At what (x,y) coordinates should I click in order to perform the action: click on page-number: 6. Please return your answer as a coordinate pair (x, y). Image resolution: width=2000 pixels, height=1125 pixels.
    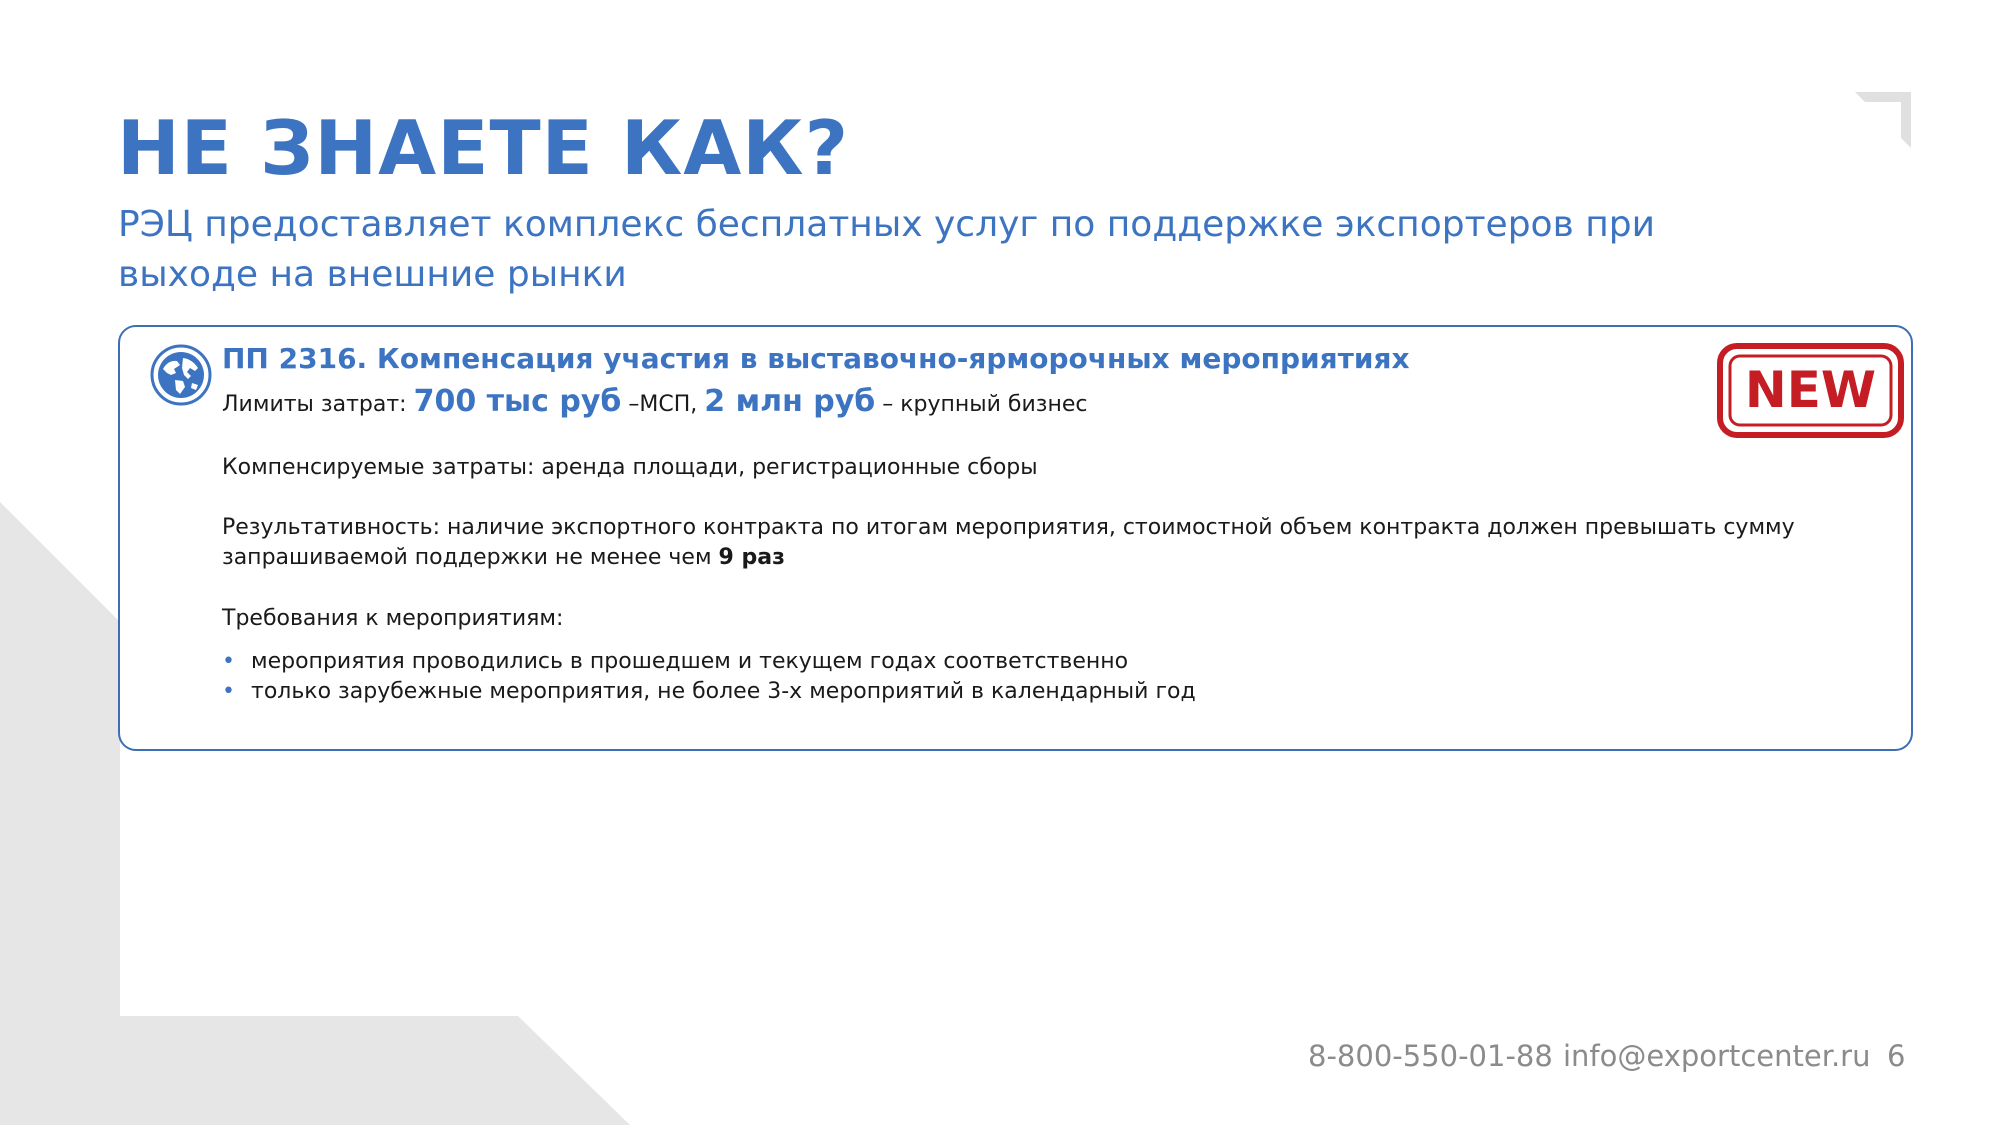
    Looking at the image, I should click on (1896, 1056).